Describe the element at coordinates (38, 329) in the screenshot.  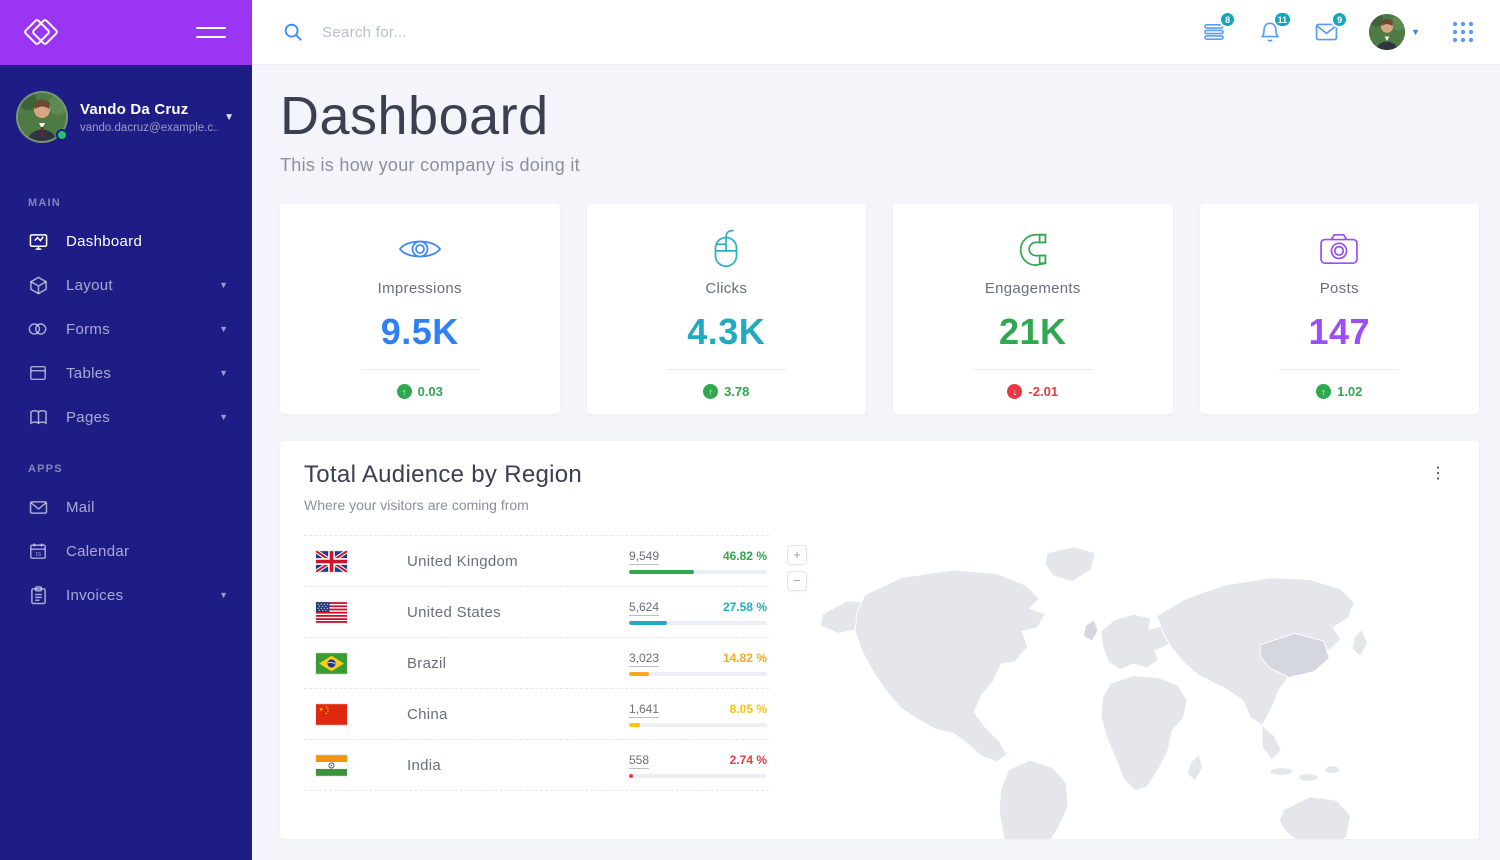
I see `toggle-icon` at that location.